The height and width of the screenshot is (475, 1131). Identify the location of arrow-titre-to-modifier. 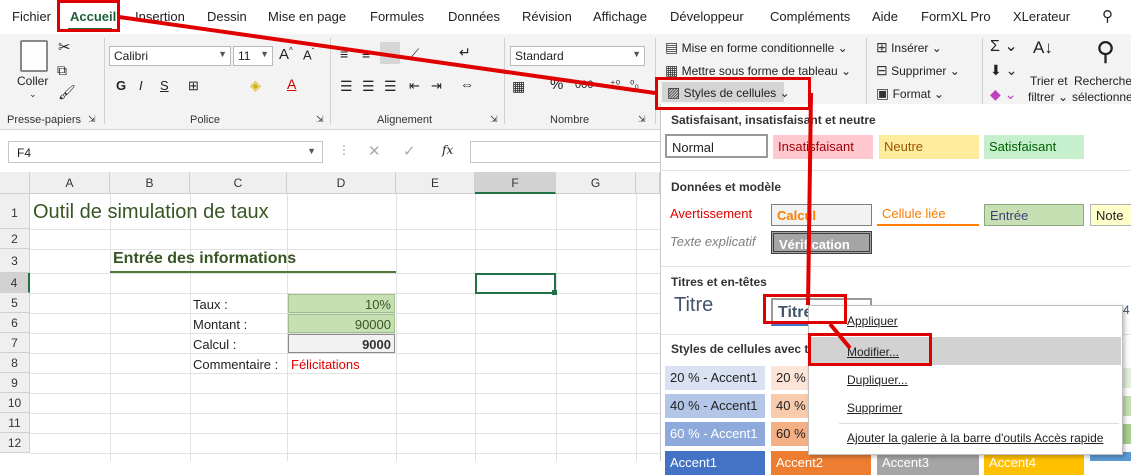
(840, 336).